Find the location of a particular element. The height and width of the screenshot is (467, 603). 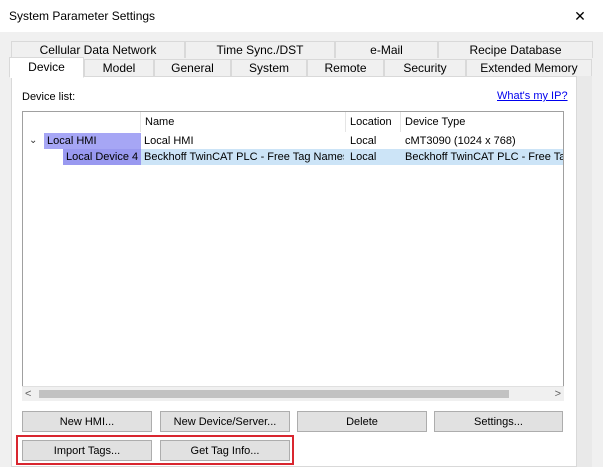

device-list-label: Device list: is located at coordinates (49, 97).